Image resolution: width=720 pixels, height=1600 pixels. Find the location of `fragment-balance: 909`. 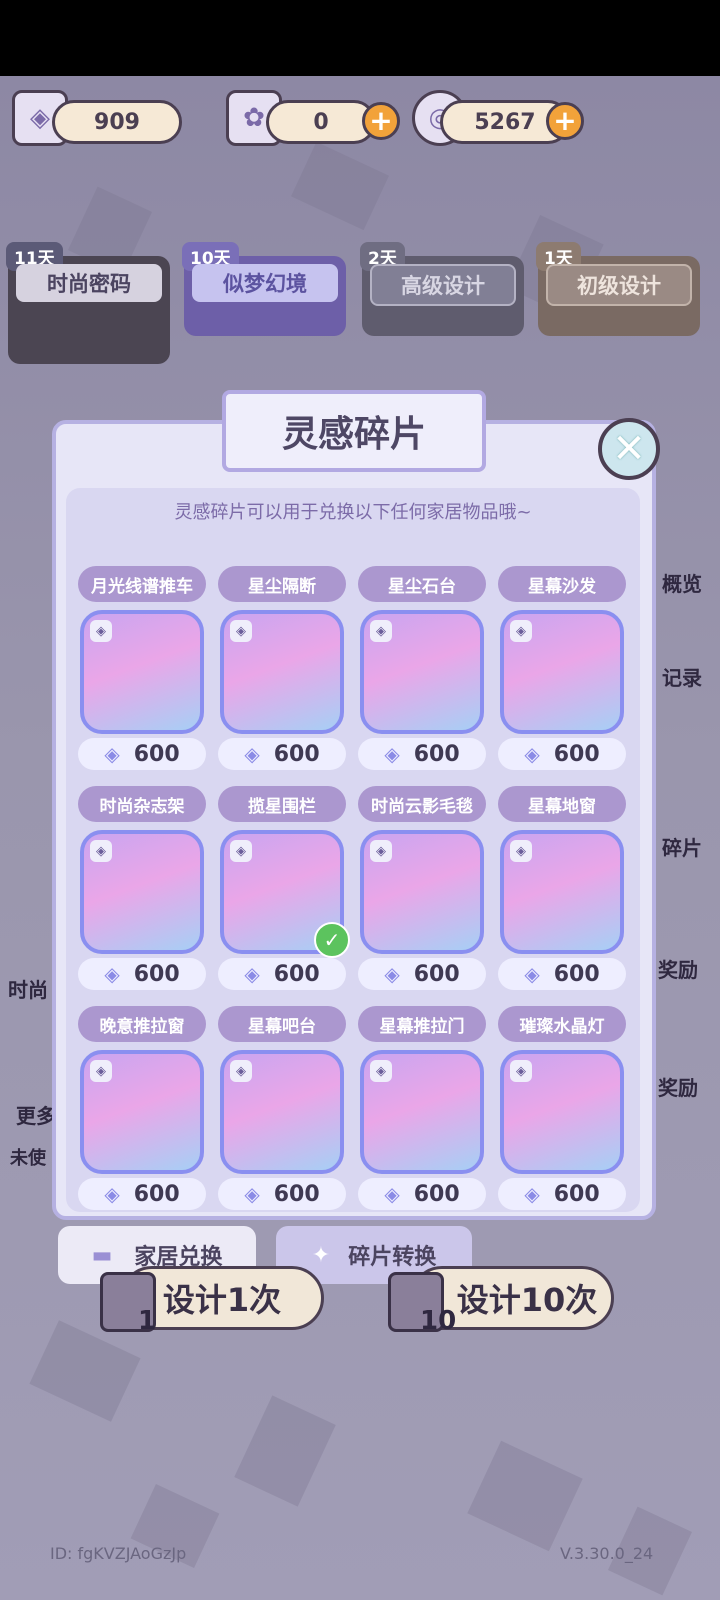

fragment-balance: 909 is located at coordinates (117, 122).